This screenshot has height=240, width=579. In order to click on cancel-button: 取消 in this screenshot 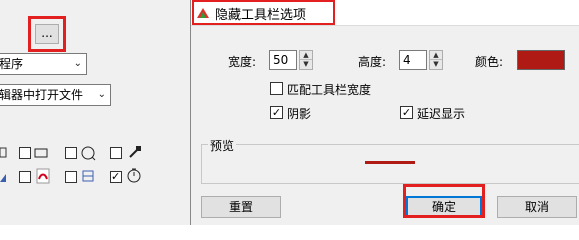, I will do `click(537, 207)`.